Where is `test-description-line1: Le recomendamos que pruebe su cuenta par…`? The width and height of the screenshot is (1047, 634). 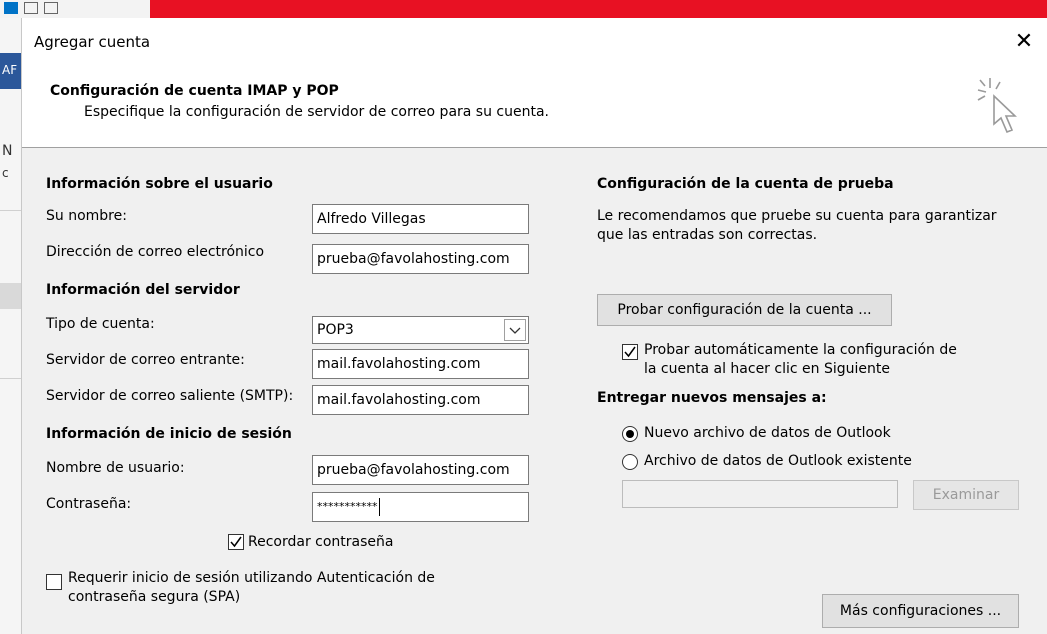
test-description-line1: Le recomendamos que pruebe su cuenta par… is located at coordinates (797, 216).